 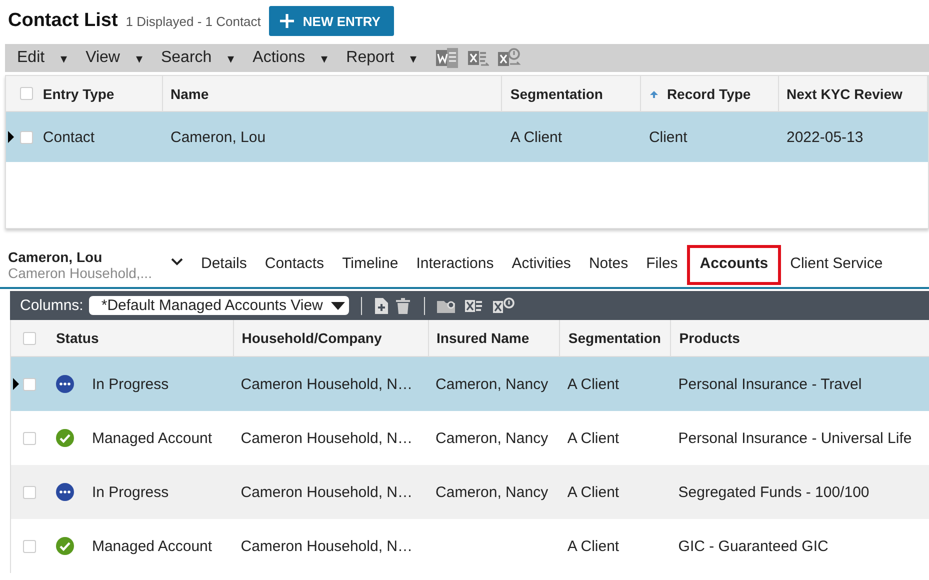 I want to click on new-entry-button: NEW ENTRY, so click(x=331, y=21).